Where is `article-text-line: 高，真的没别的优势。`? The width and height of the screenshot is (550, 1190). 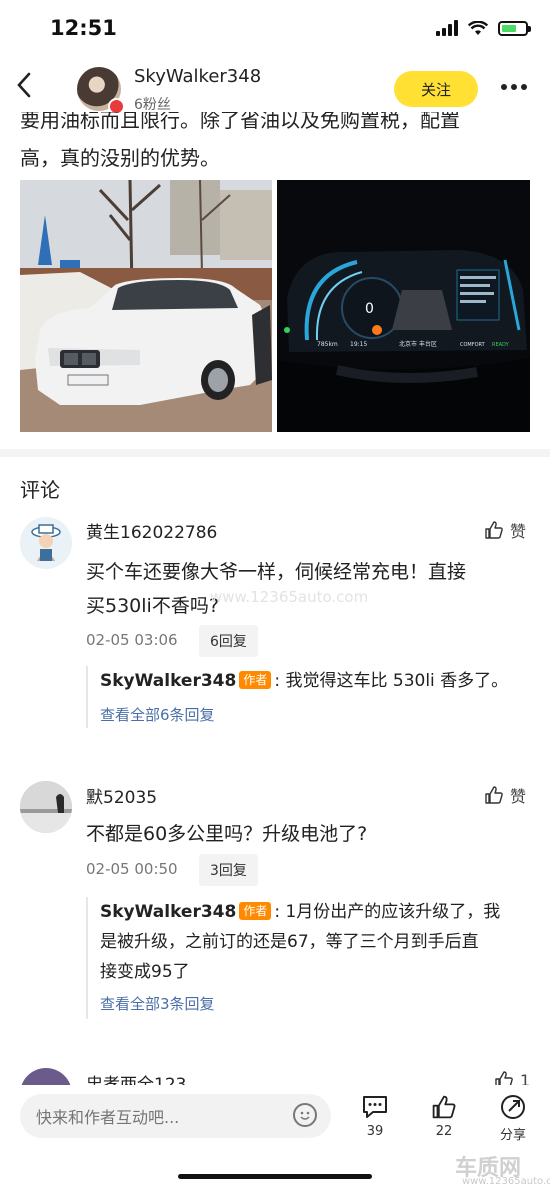 article-text-line: 高，真的没别的优势。 is located at coordinates (120, 158).